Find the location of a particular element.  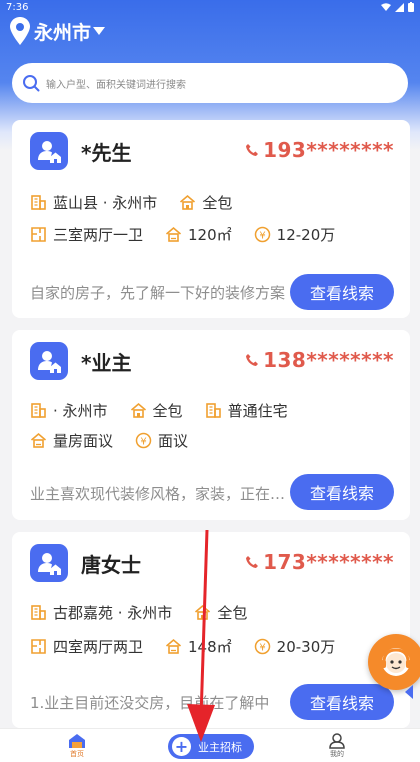

area-item: 120㎡ is located at coordinates (198, 234).